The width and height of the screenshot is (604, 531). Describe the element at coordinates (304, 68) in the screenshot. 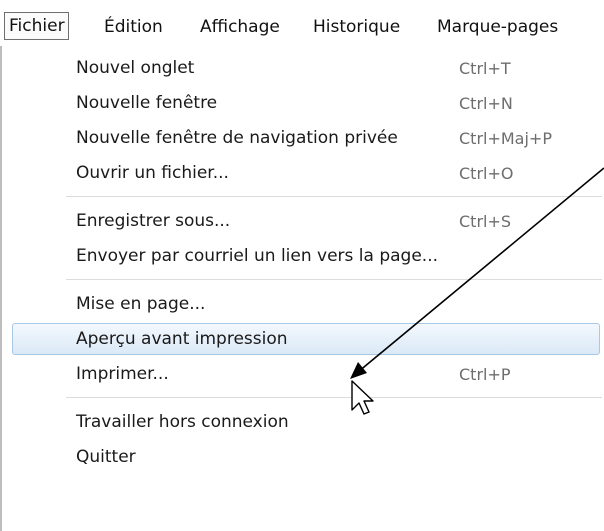

I see `menu-item-nouvel-onglet: Nouvel onglet Ctrl+T` at that location.